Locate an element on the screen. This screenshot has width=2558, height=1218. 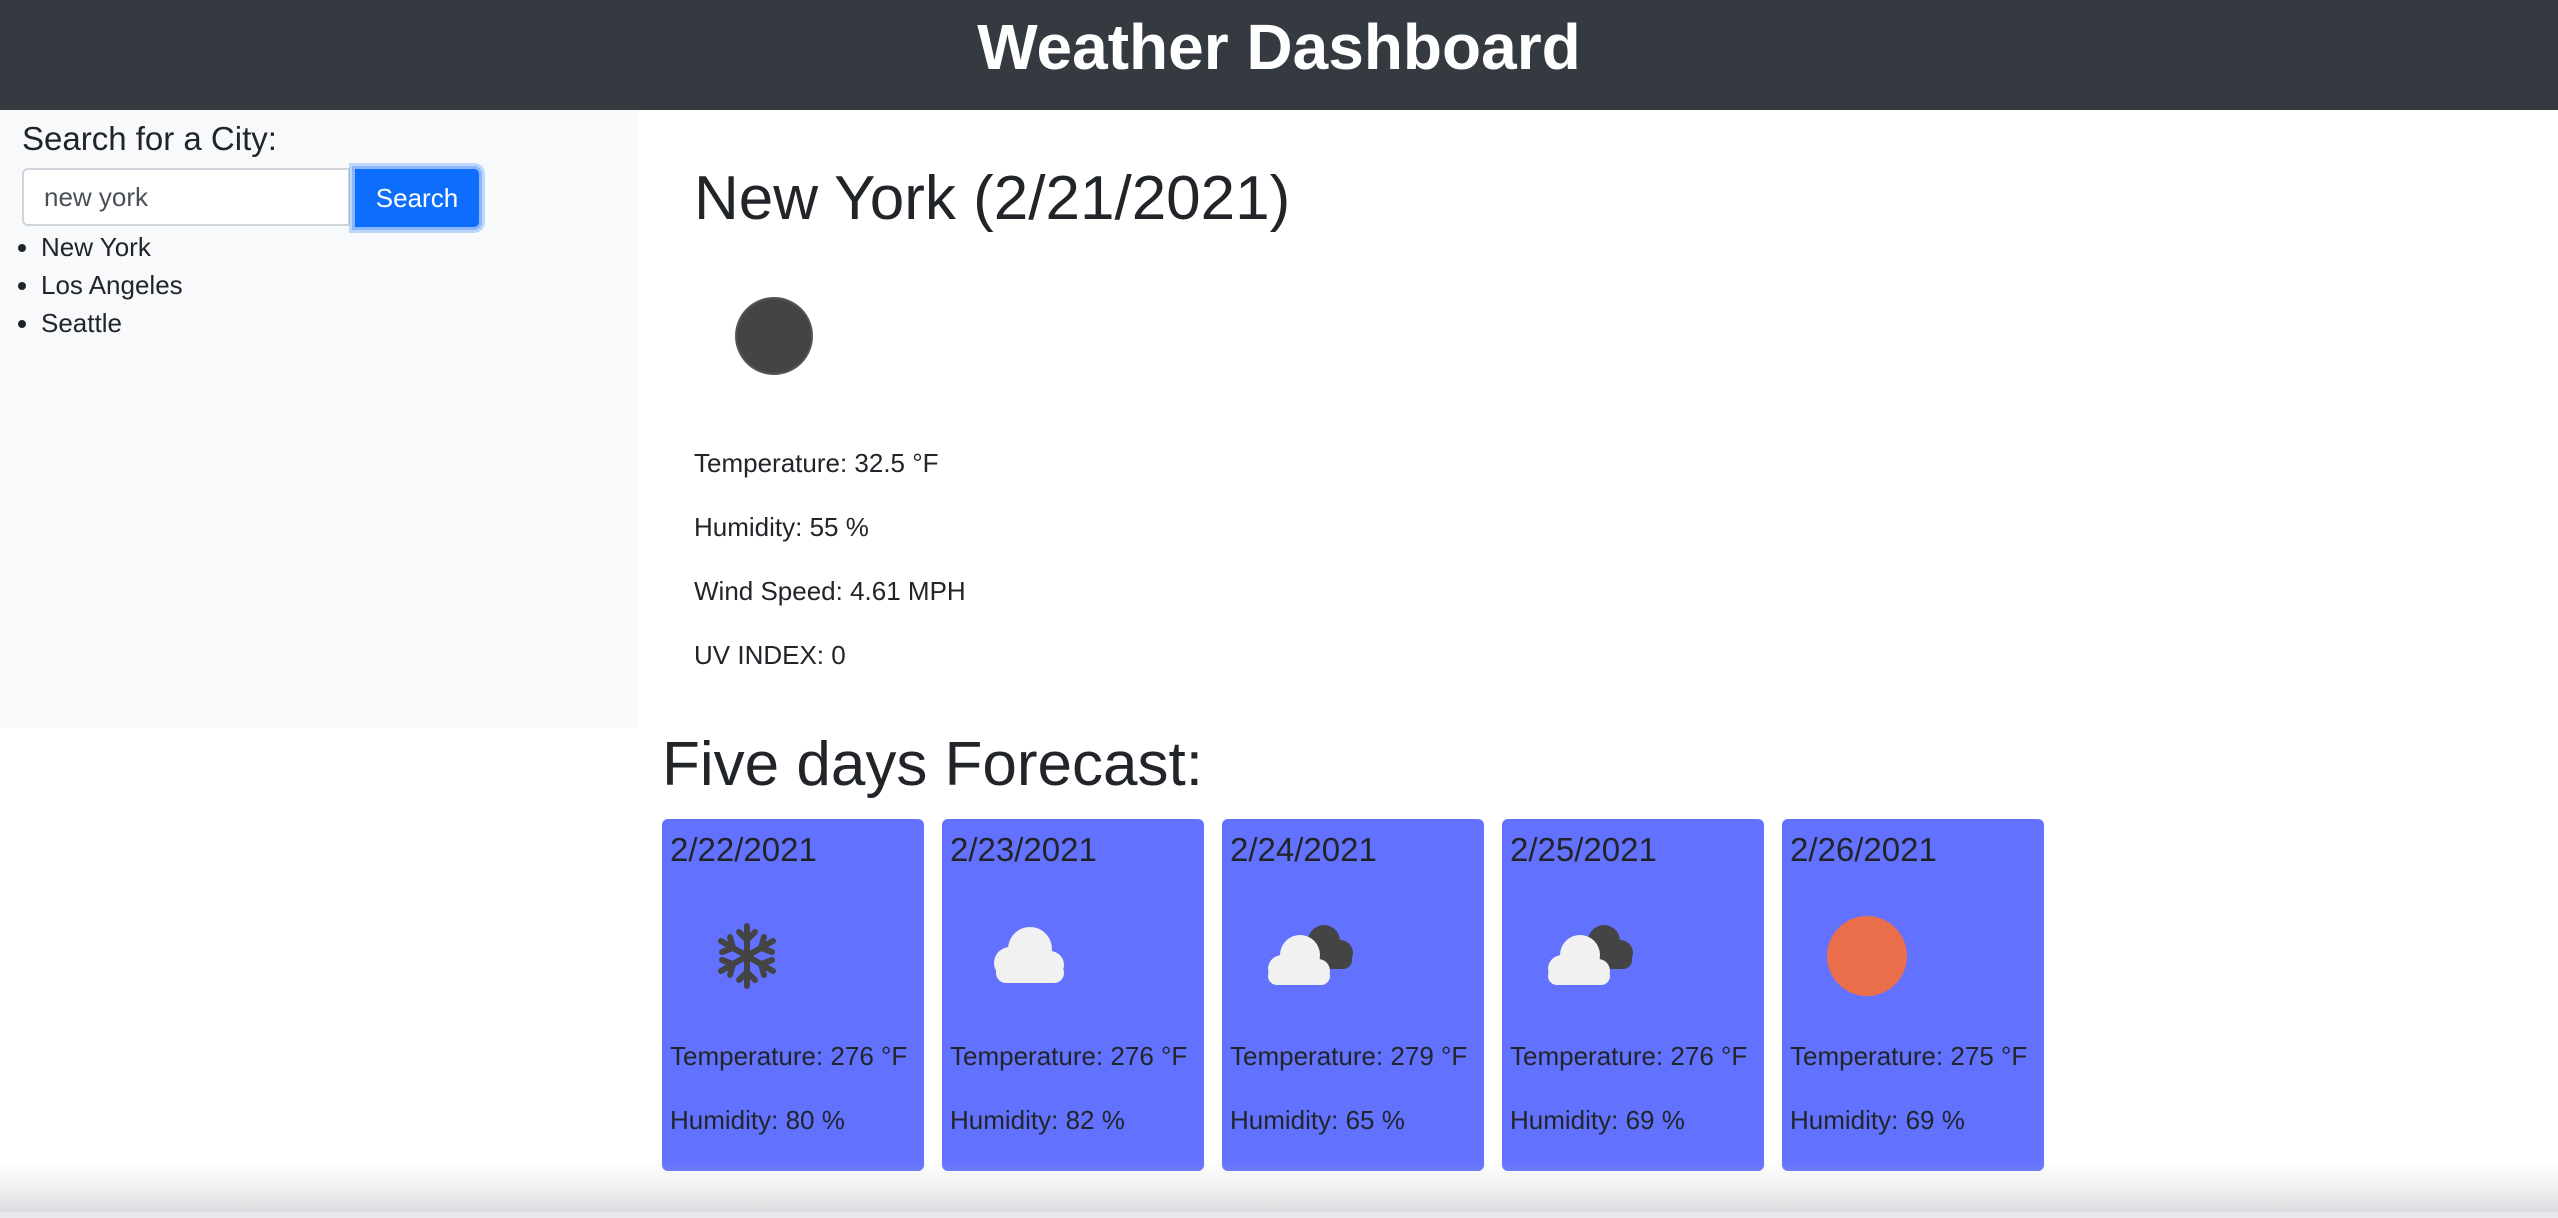
forecast-temperature: Temperature: 275 °F is located at coordinates (1909, 1056).